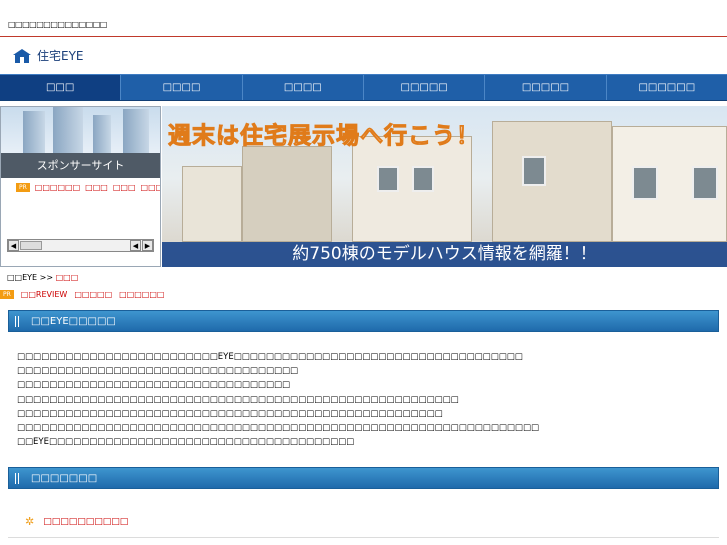 Image resolution: width=727 pixels, height=545 pixels. Describe the element at coordinates (73, 321) in the screenshot. I see `section-title: □□EYE□□□□□` at that location.